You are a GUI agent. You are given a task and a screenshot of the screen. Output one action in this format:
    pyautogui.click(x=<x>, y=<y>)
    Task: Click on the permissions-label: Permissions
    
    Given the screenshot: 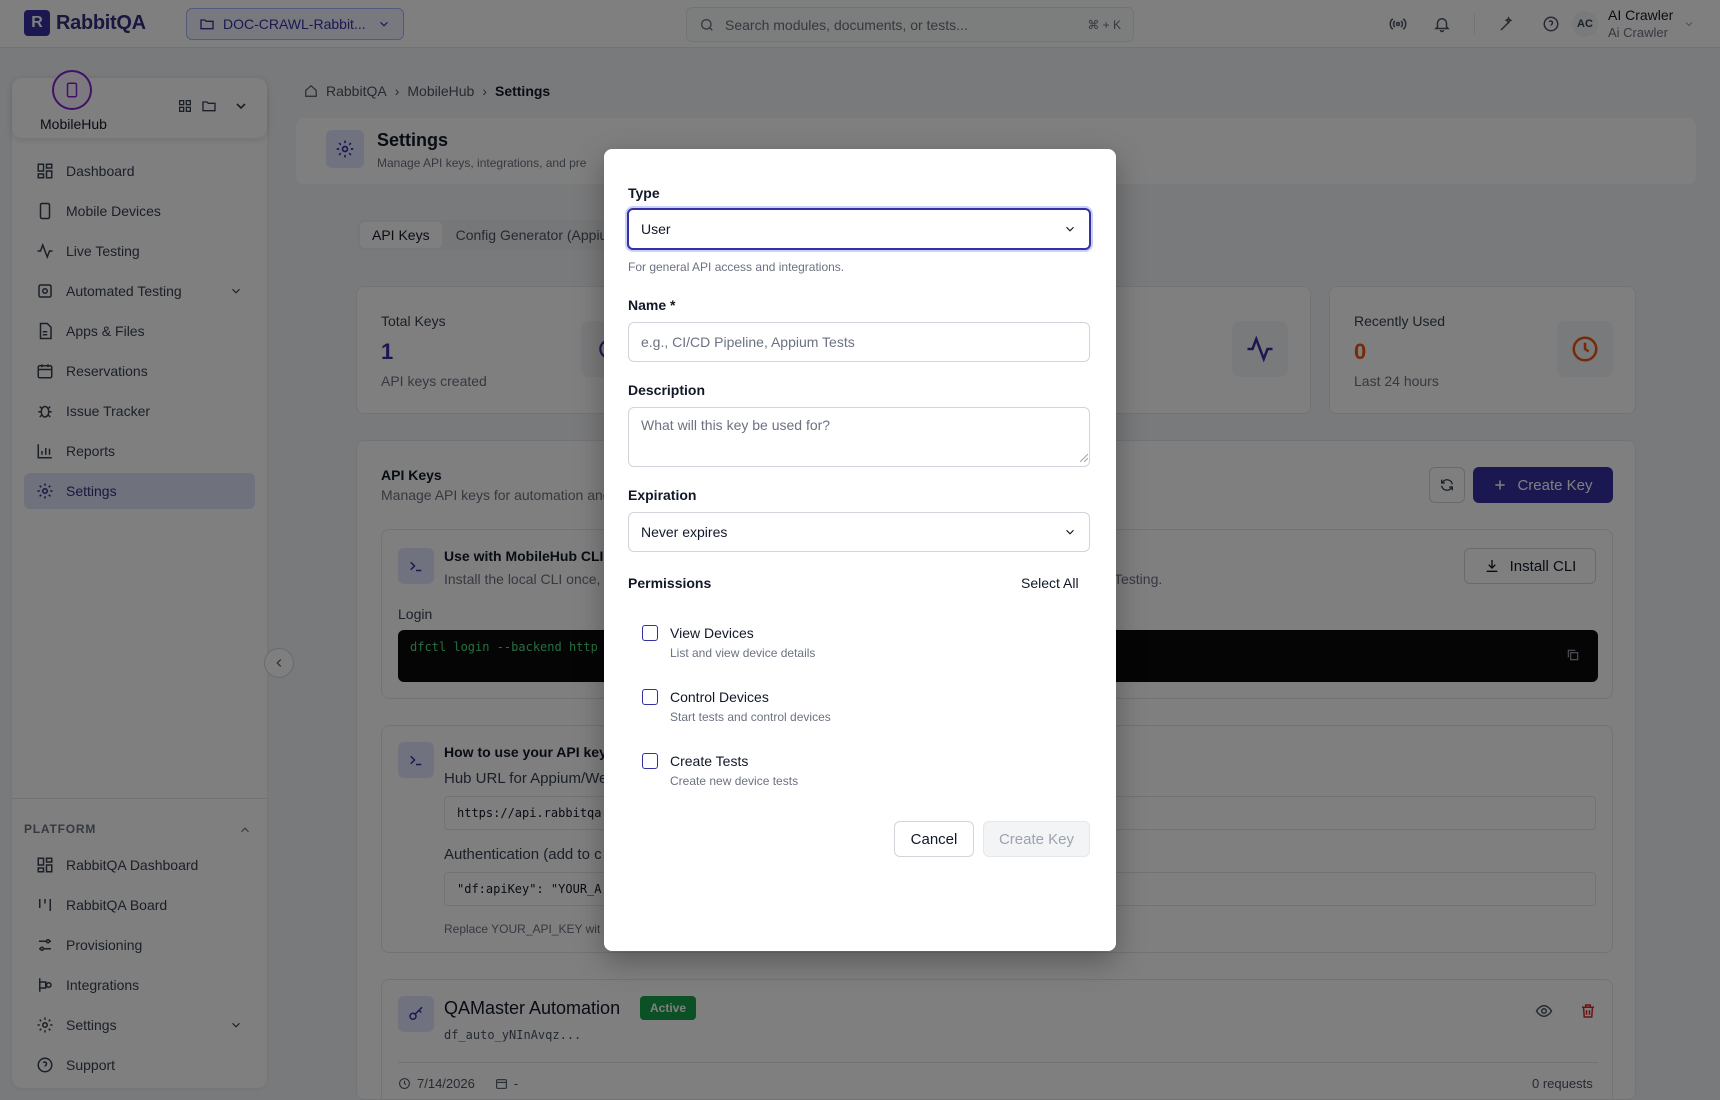 What is the action you would take?
    pyautogui.click(x=670, y=583)
    